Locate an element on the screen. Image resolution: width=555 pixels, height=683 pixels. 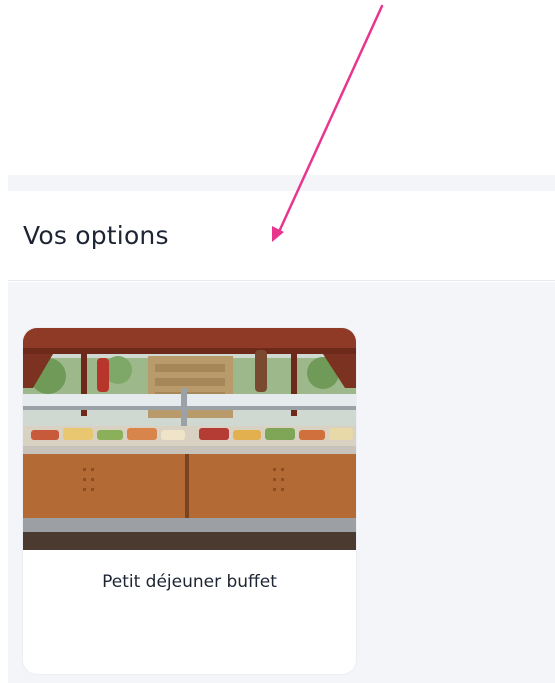
option-label: Petit déjeuner buffet is located at coordinates (189, 582).